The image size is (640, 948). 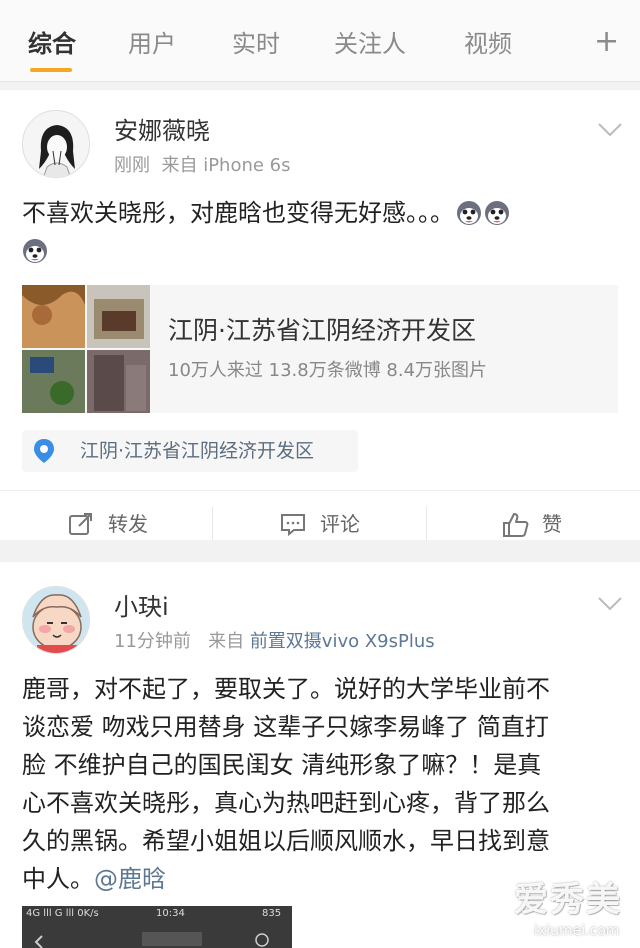 I want to click on post-meta: 11分钟前 来自 前置双摄vivo X9sPlus, so click(x=274, y=642).